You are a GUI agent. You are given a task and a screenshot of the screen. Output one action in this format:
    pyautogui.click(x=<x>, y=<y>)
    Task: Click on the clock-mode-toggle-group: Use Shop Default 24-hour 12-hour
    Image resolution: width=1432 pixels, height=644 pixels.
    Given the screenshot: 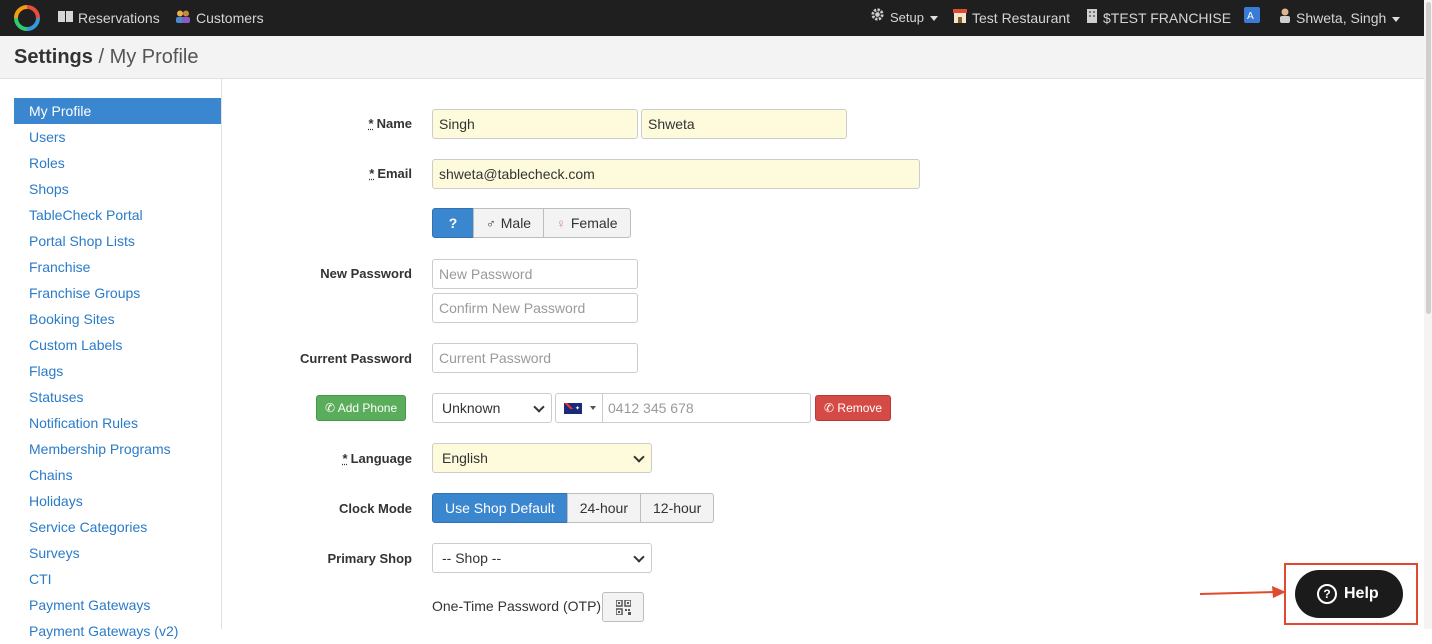 What is the action you would take?
    pyautogui.click(x=573, y=508)
    